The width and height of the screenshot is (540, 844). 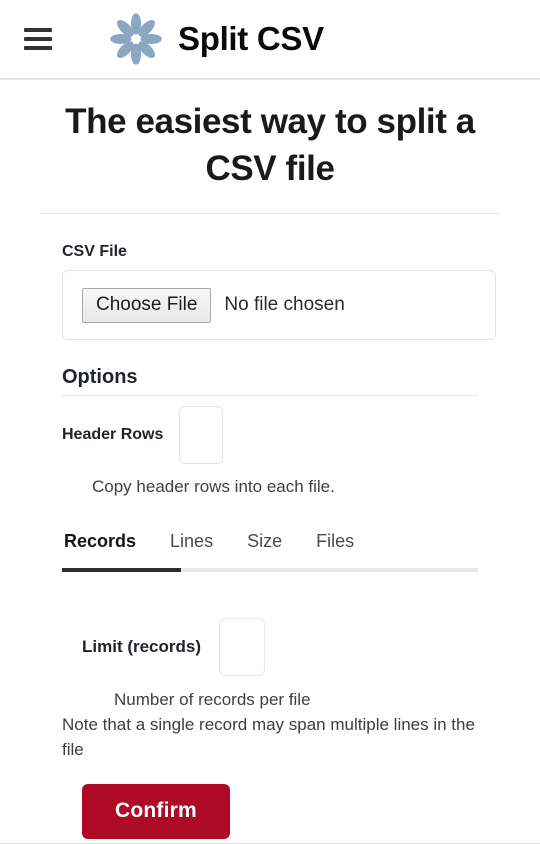 What do you see at coordinates (142, 646) in the screenshot?
I see `limit-label: Limit (records)` at bounding box center [142, 646].